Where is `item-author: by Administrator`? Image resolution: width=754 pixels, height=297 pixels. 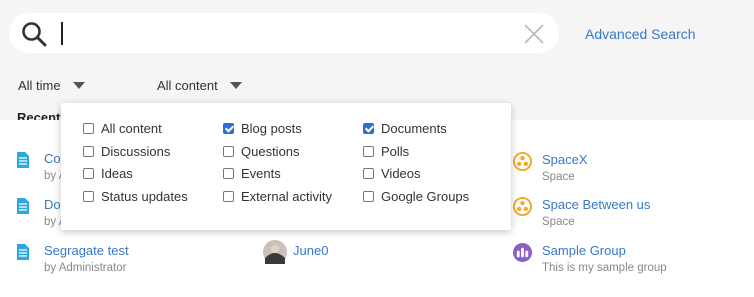
item-author: by Administrator is located at coordinates (85, 268).